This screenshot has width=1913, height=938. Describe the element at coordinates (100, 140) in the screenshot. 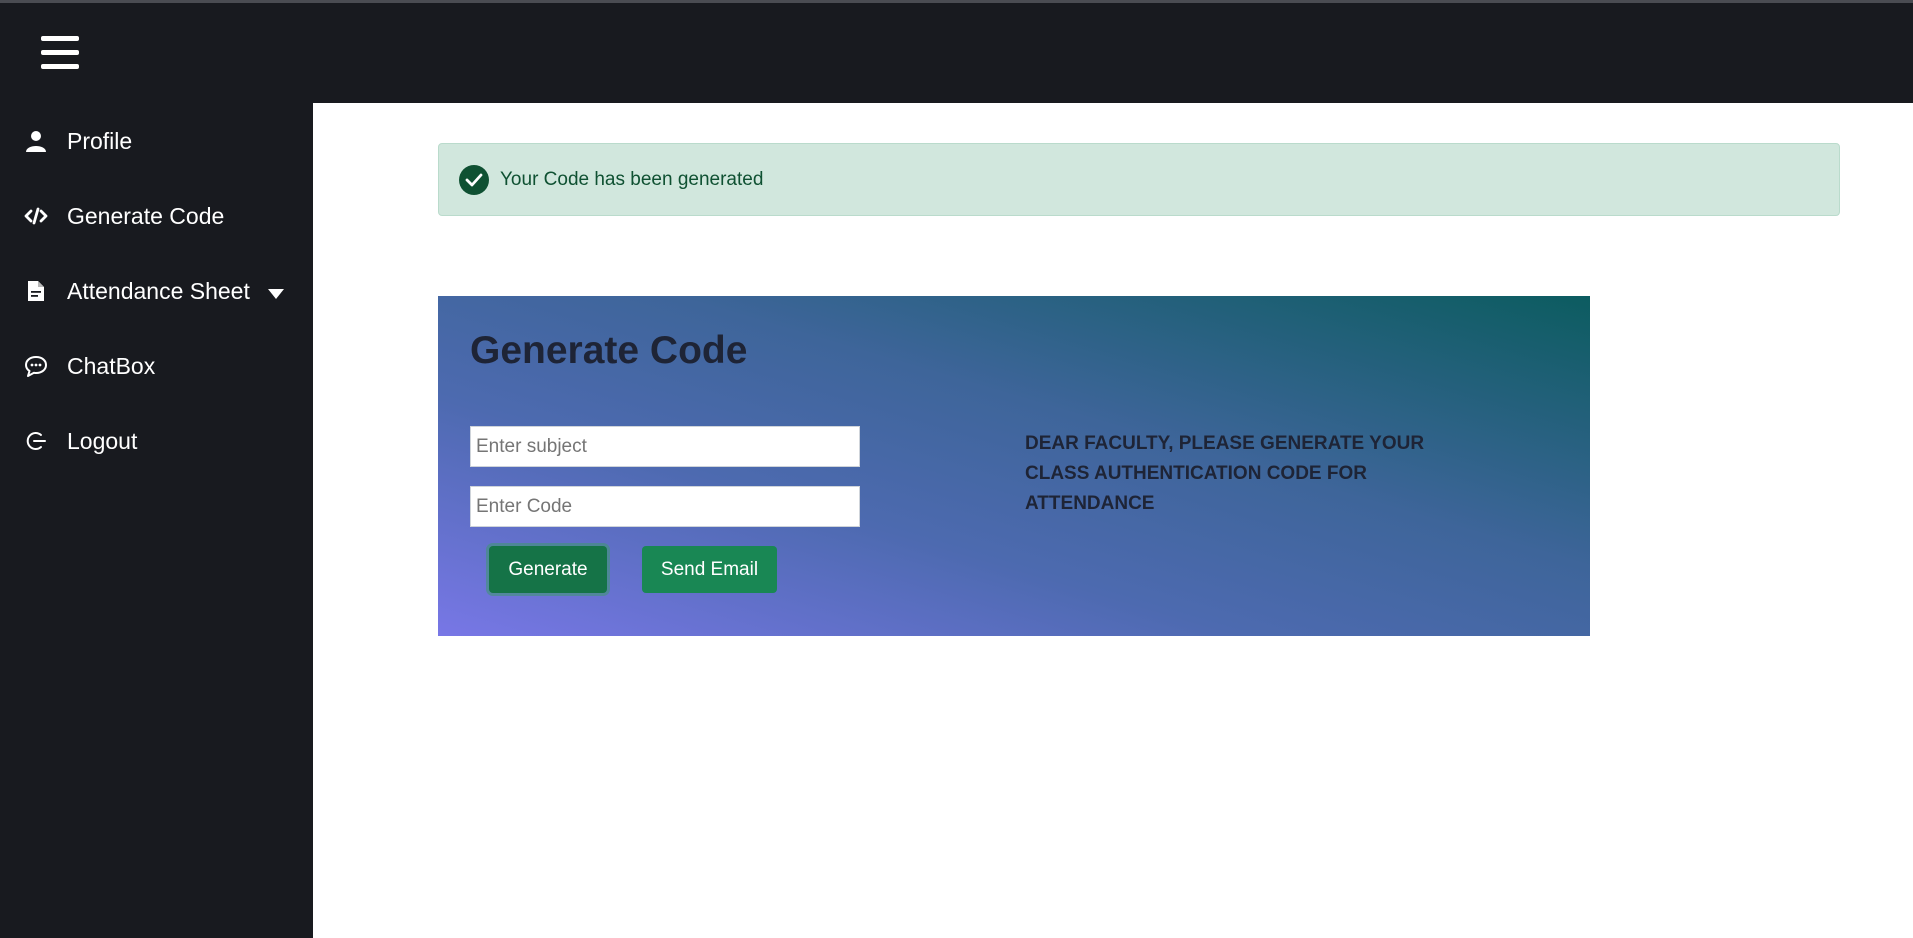

I see `sidebar-item-label: Profile` at that location.